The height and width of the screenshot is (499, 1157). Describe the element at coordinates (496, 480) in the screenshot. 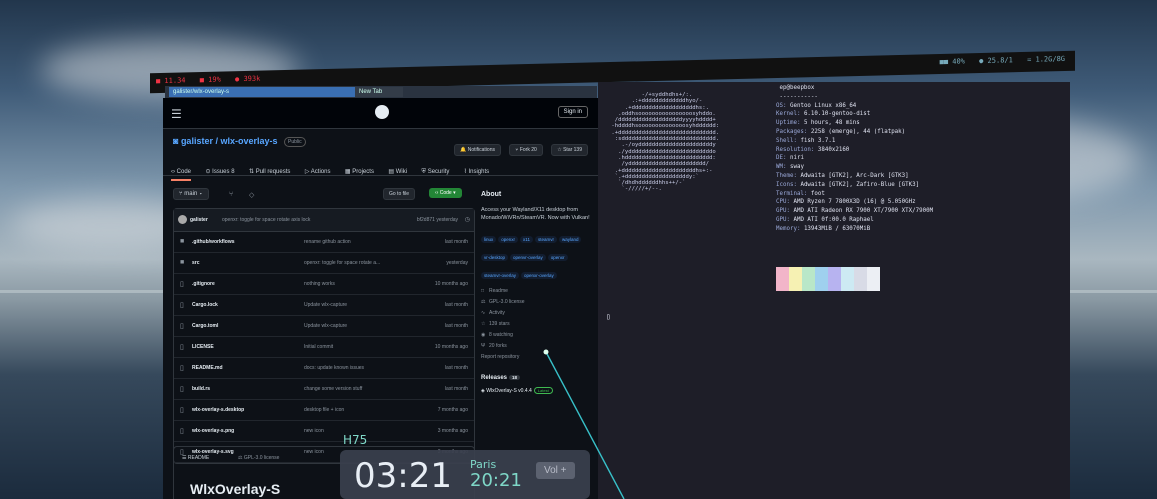

I see `timezone-time: 20:21` at that location.